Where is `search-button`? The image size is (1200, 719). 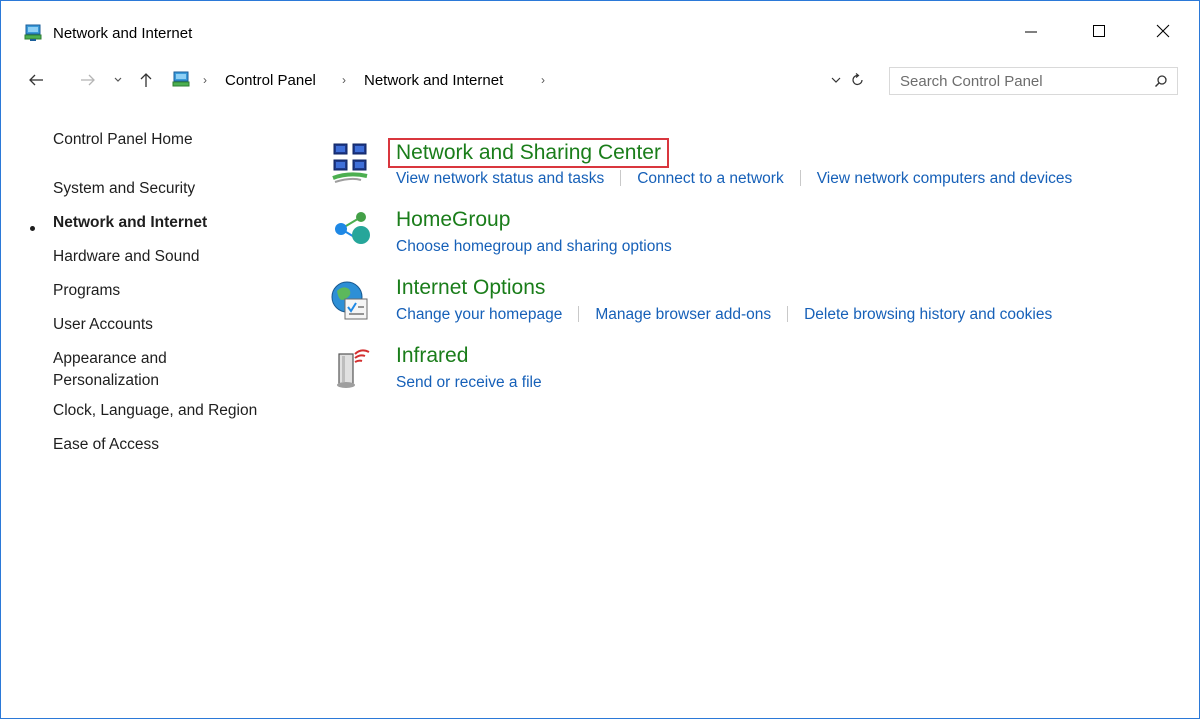
search-button is located at coordinates (1161, 81).